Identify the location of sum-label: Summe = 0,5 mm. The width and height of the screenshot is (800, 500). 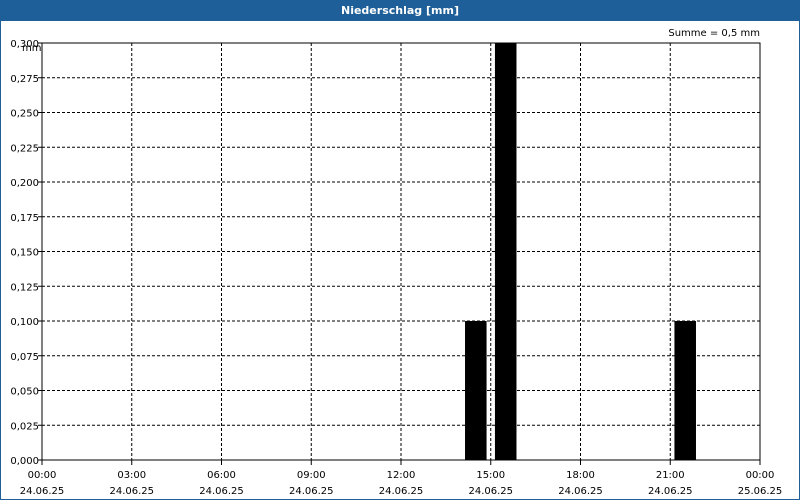
(714, 33).